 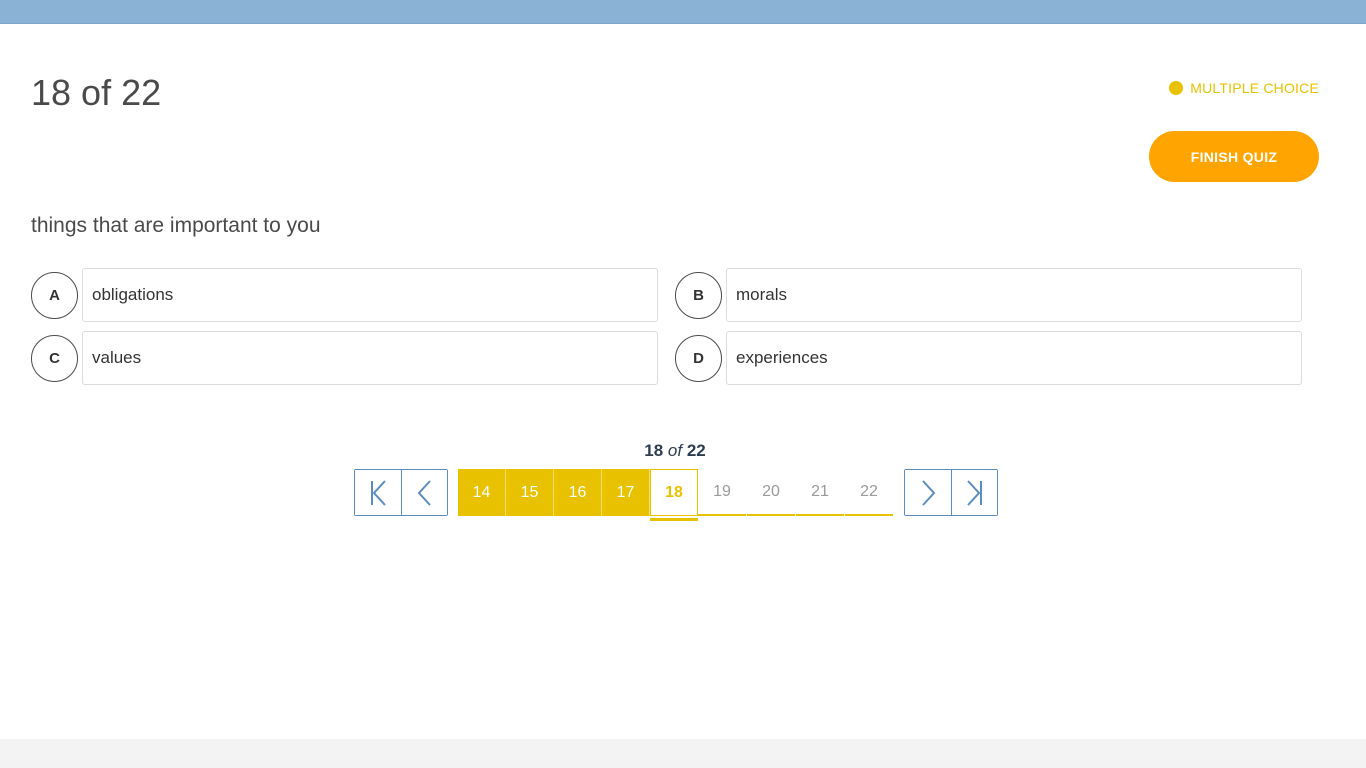 What do you see at coordinates (1014, 295) in the screenshot?
I see `option-answer-box: morals` at bounding box center [1014, 295].